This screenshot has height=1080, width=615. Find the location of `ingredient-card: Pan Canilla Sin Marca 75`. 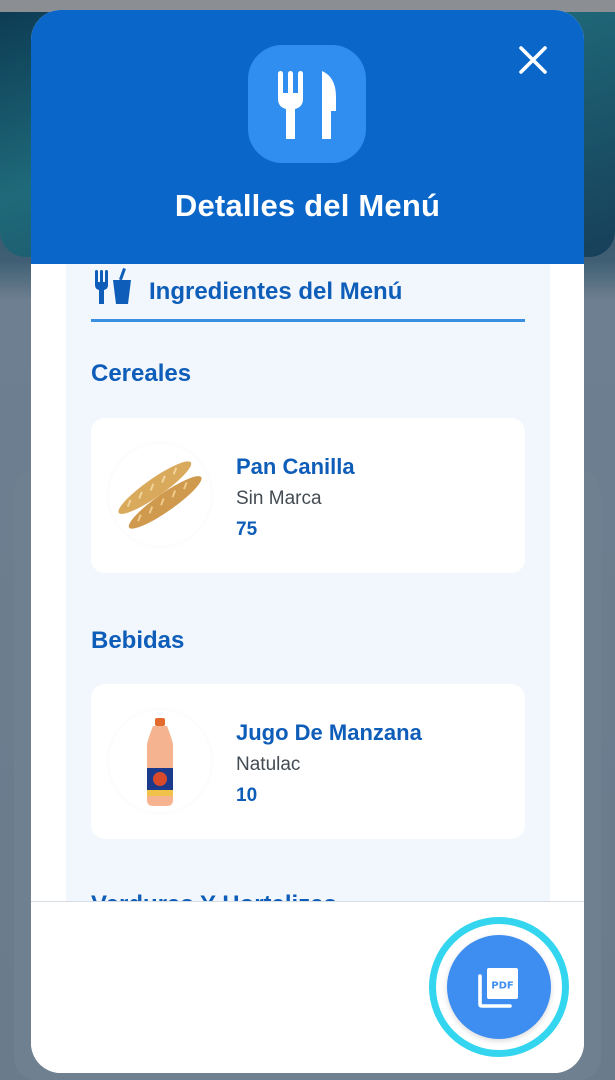

ingredient-card: Pan Canilla Sin Marca 75 is located at coordinates (308, 495).